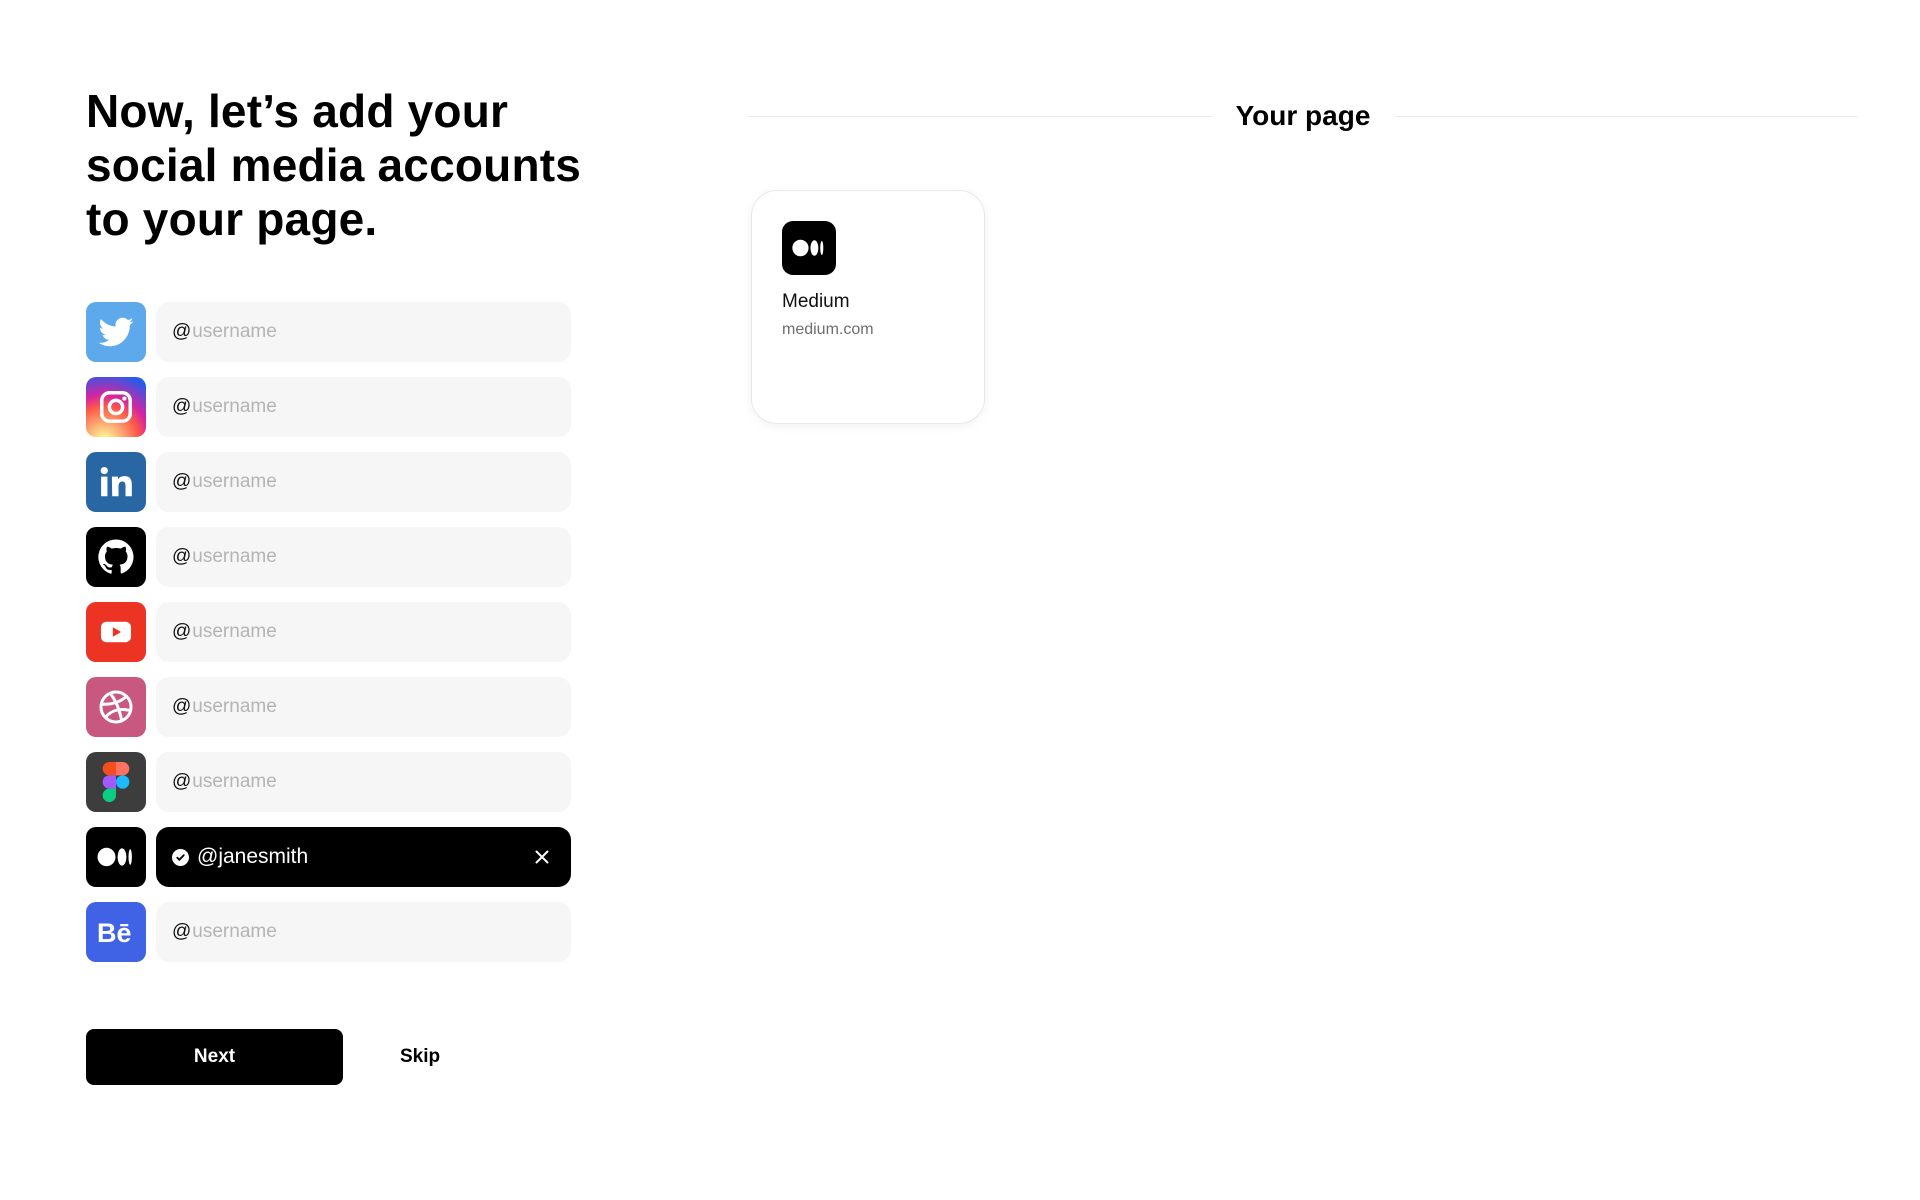  Describe the element at coordinates (253, 856) in the screenshot. I see `medium-username-value: @janesmith` at that location.